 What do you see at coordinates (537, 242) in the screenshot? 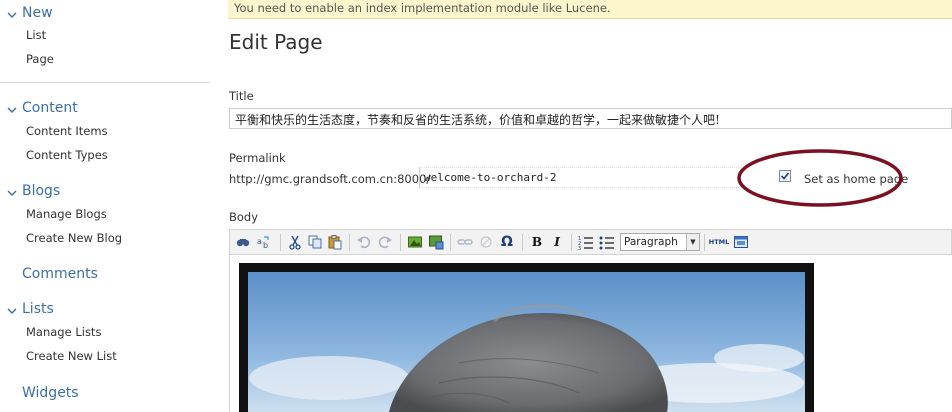
I see `bold-icon: B` at bounding box center [537, 242].